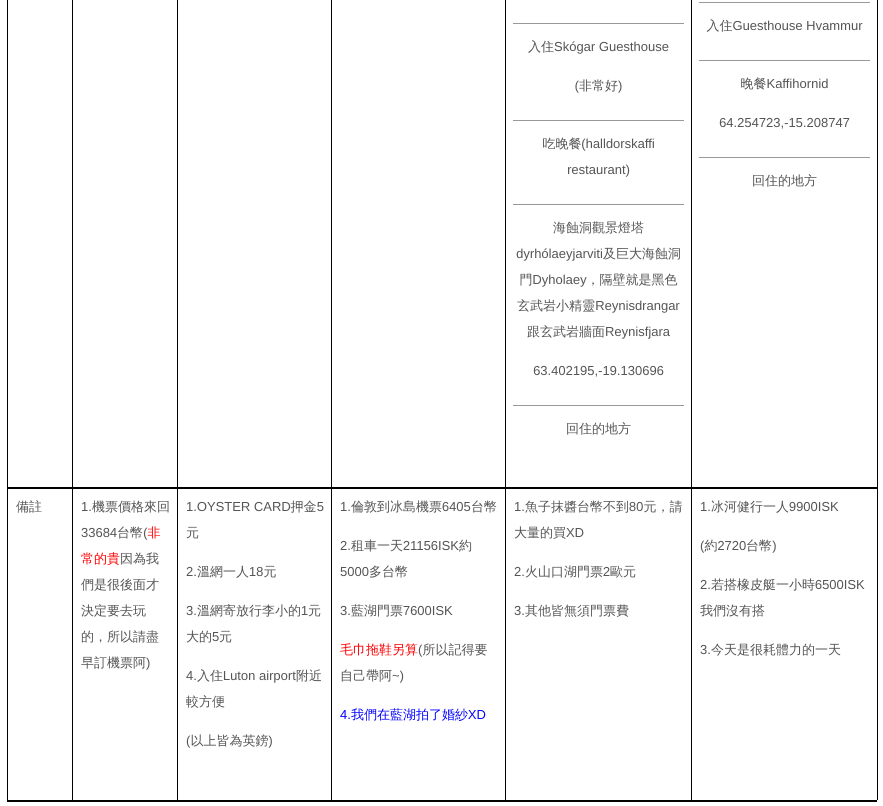  I want to click on note-text: 3.今天是很耗體力的一天, so click(771, 650).